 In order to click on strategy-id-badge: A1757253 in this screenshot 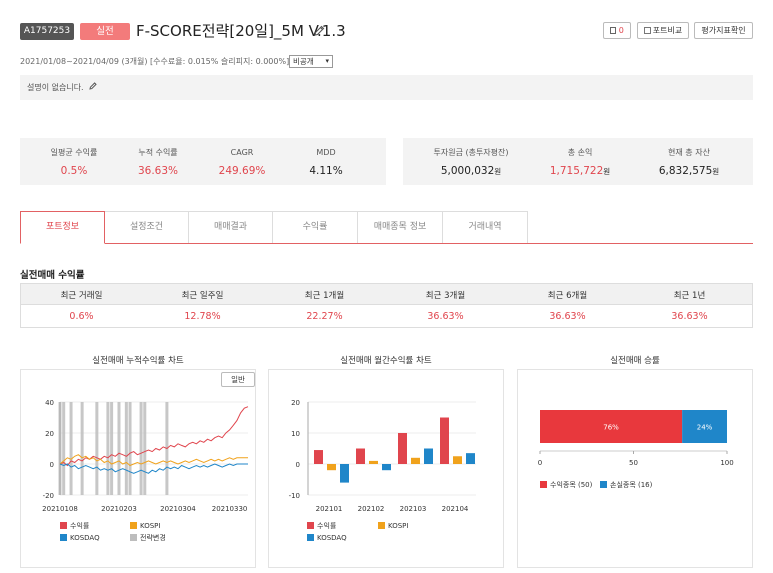, I will do `click(47, 31)`.